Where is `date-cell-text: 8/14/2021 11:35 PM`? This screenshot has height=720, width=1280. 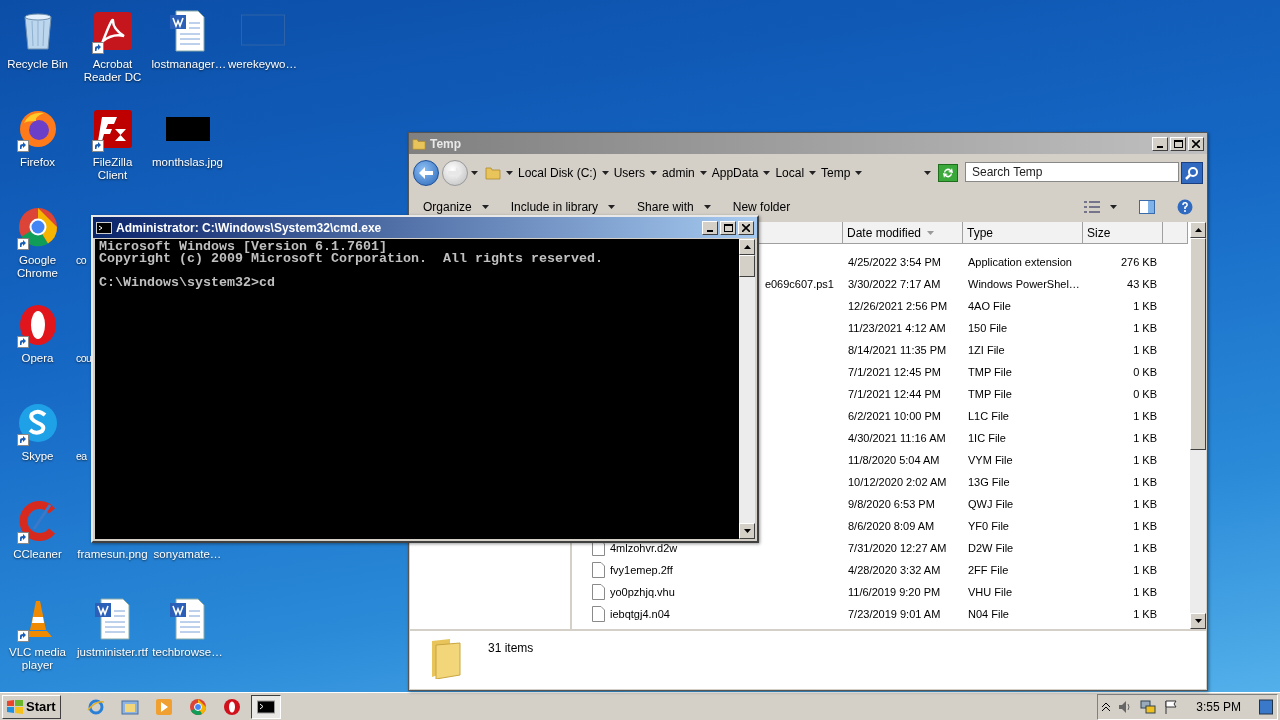 date-cell-text: 8/14/2021 11:35 PM is located at coordinates (897, 350).